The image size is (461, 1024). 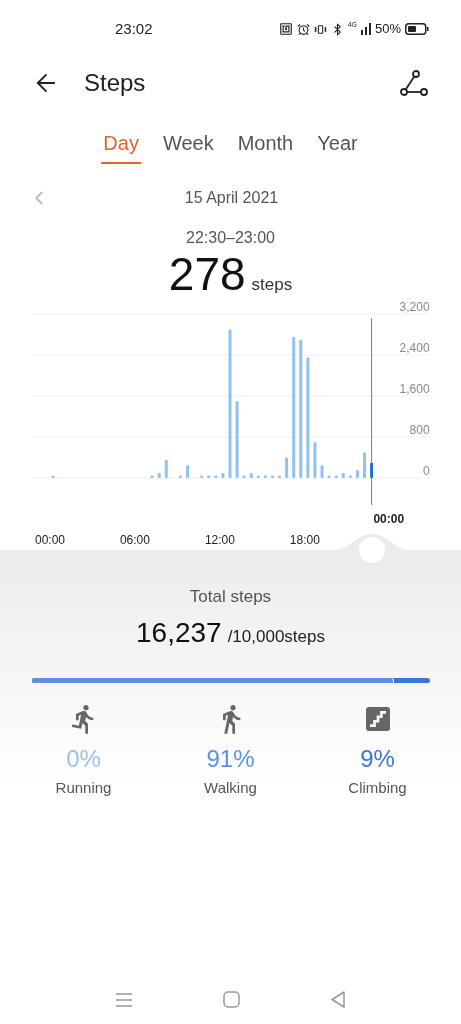 What do you see at coordinates (389, 519) in the screenshot?
I see `slider-time-label: 00:00` at bounding box center [389, 519].